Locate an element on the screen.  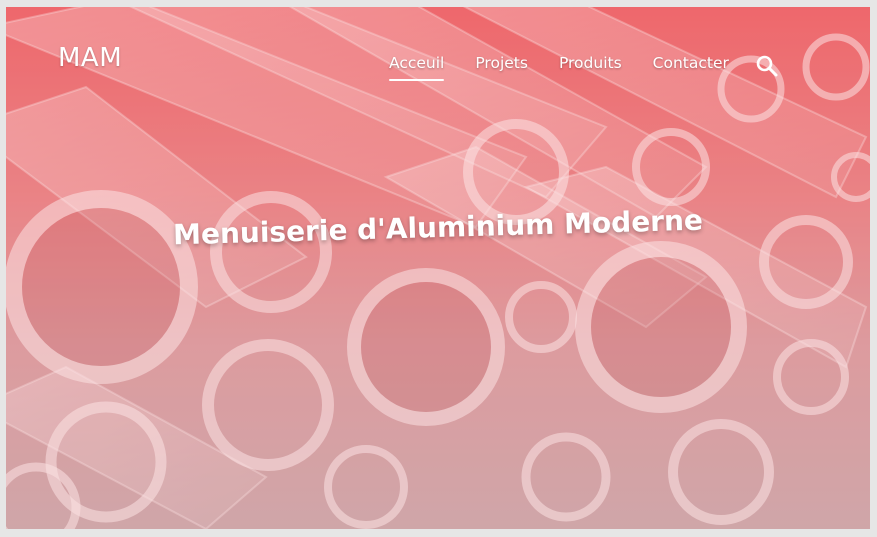
main-menu: Acceuil Projets Produits Contacter is located at coordinates (574, 67).